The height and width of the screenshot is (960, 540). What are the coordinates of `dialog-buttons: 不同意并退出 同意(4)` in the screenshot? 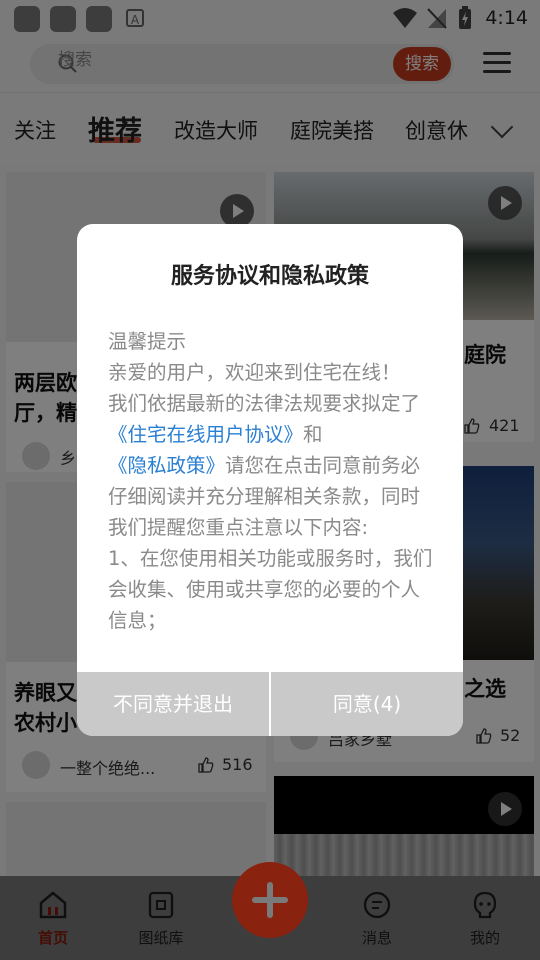 It's located at (270, 704).